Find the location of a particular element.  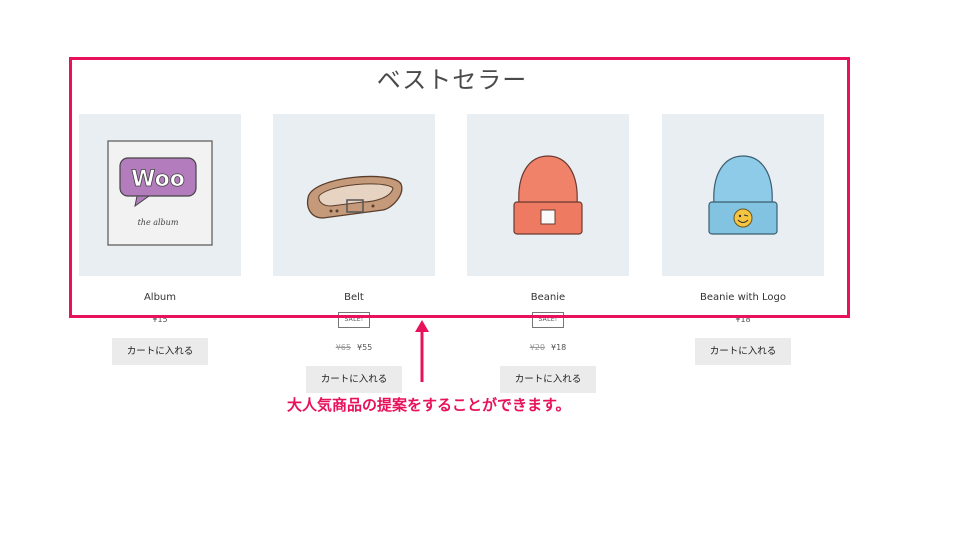

sale-price: ¥18 is located at coordinates (559, 347).